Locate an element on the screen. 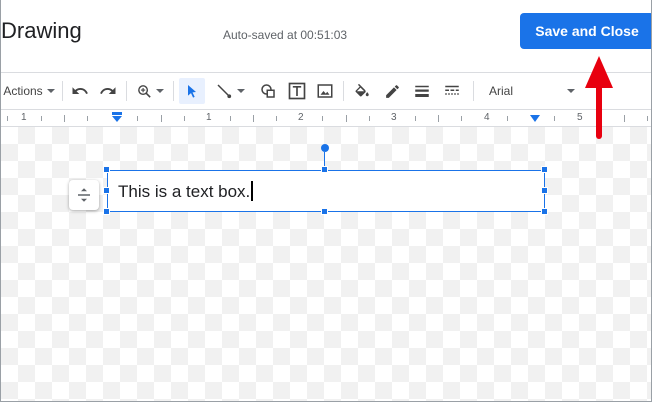 Image resolution: width=652 pixels, height=402 pixels. actions-menu: Actions is located at coordinates (29, 91).